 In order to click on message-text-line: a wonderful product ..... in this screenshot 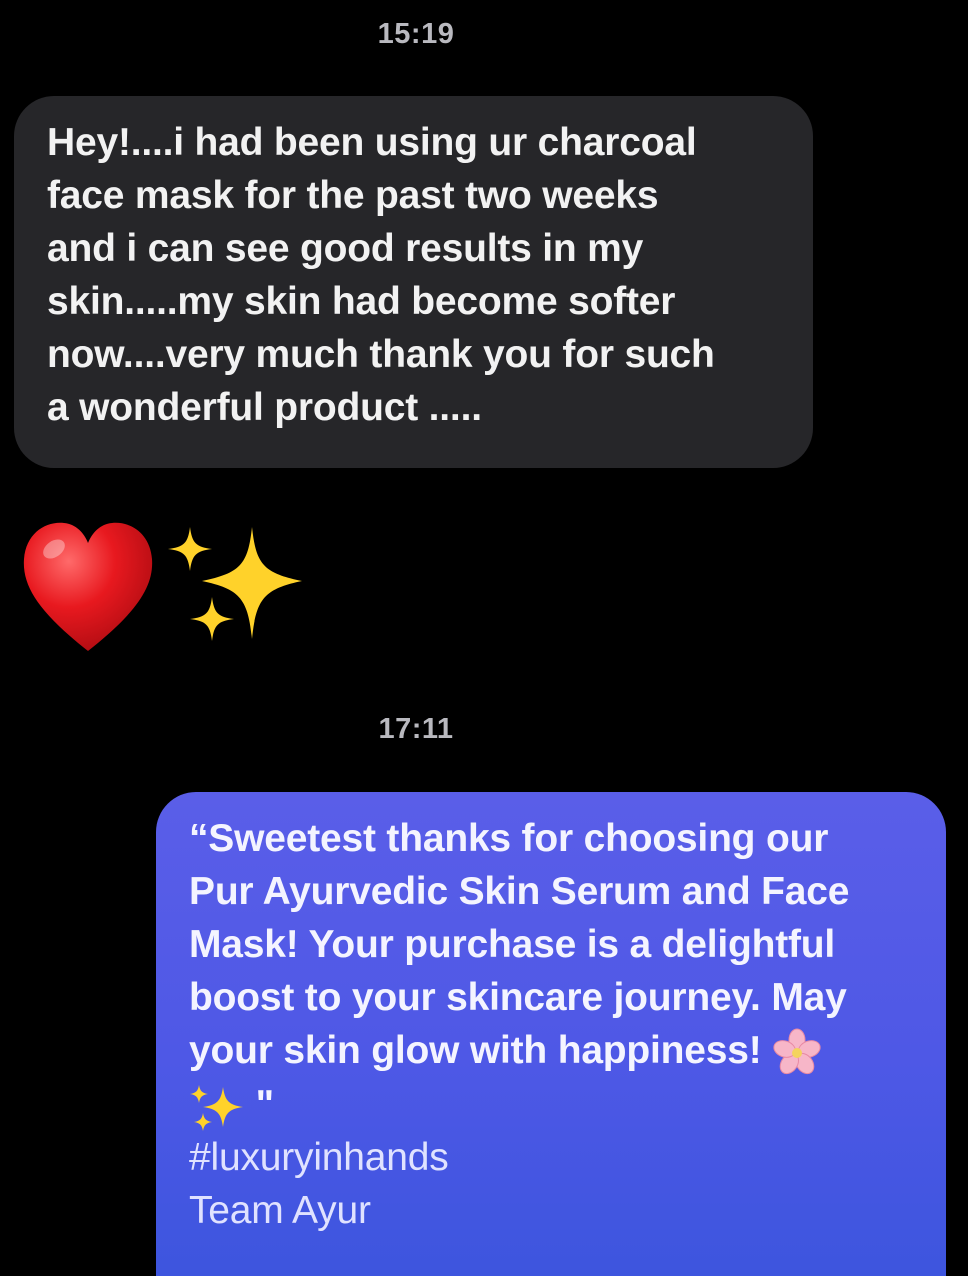, I will do `click(264, 407)`.